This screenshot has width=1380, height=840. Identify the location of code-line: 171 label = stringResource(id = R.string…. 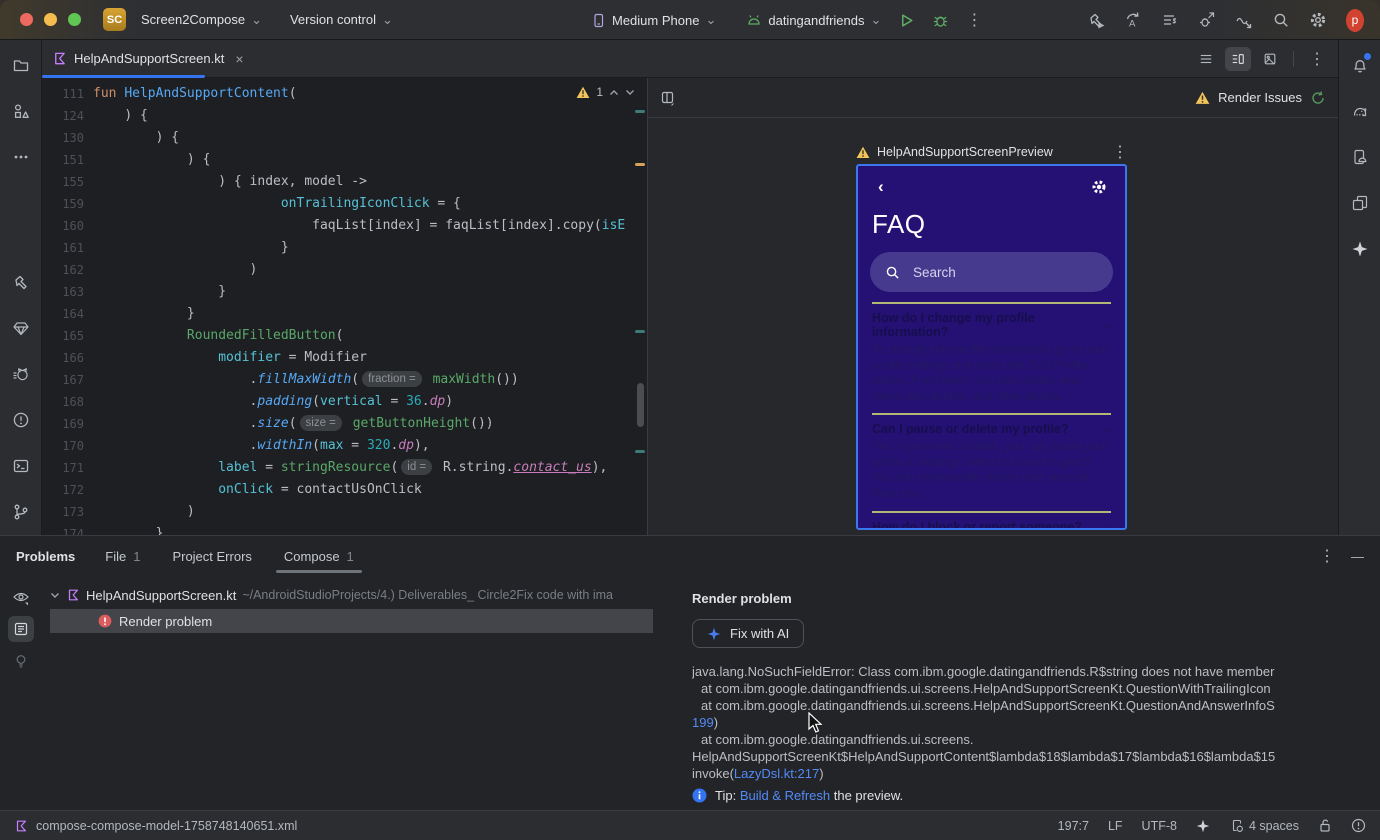
(344, 468).